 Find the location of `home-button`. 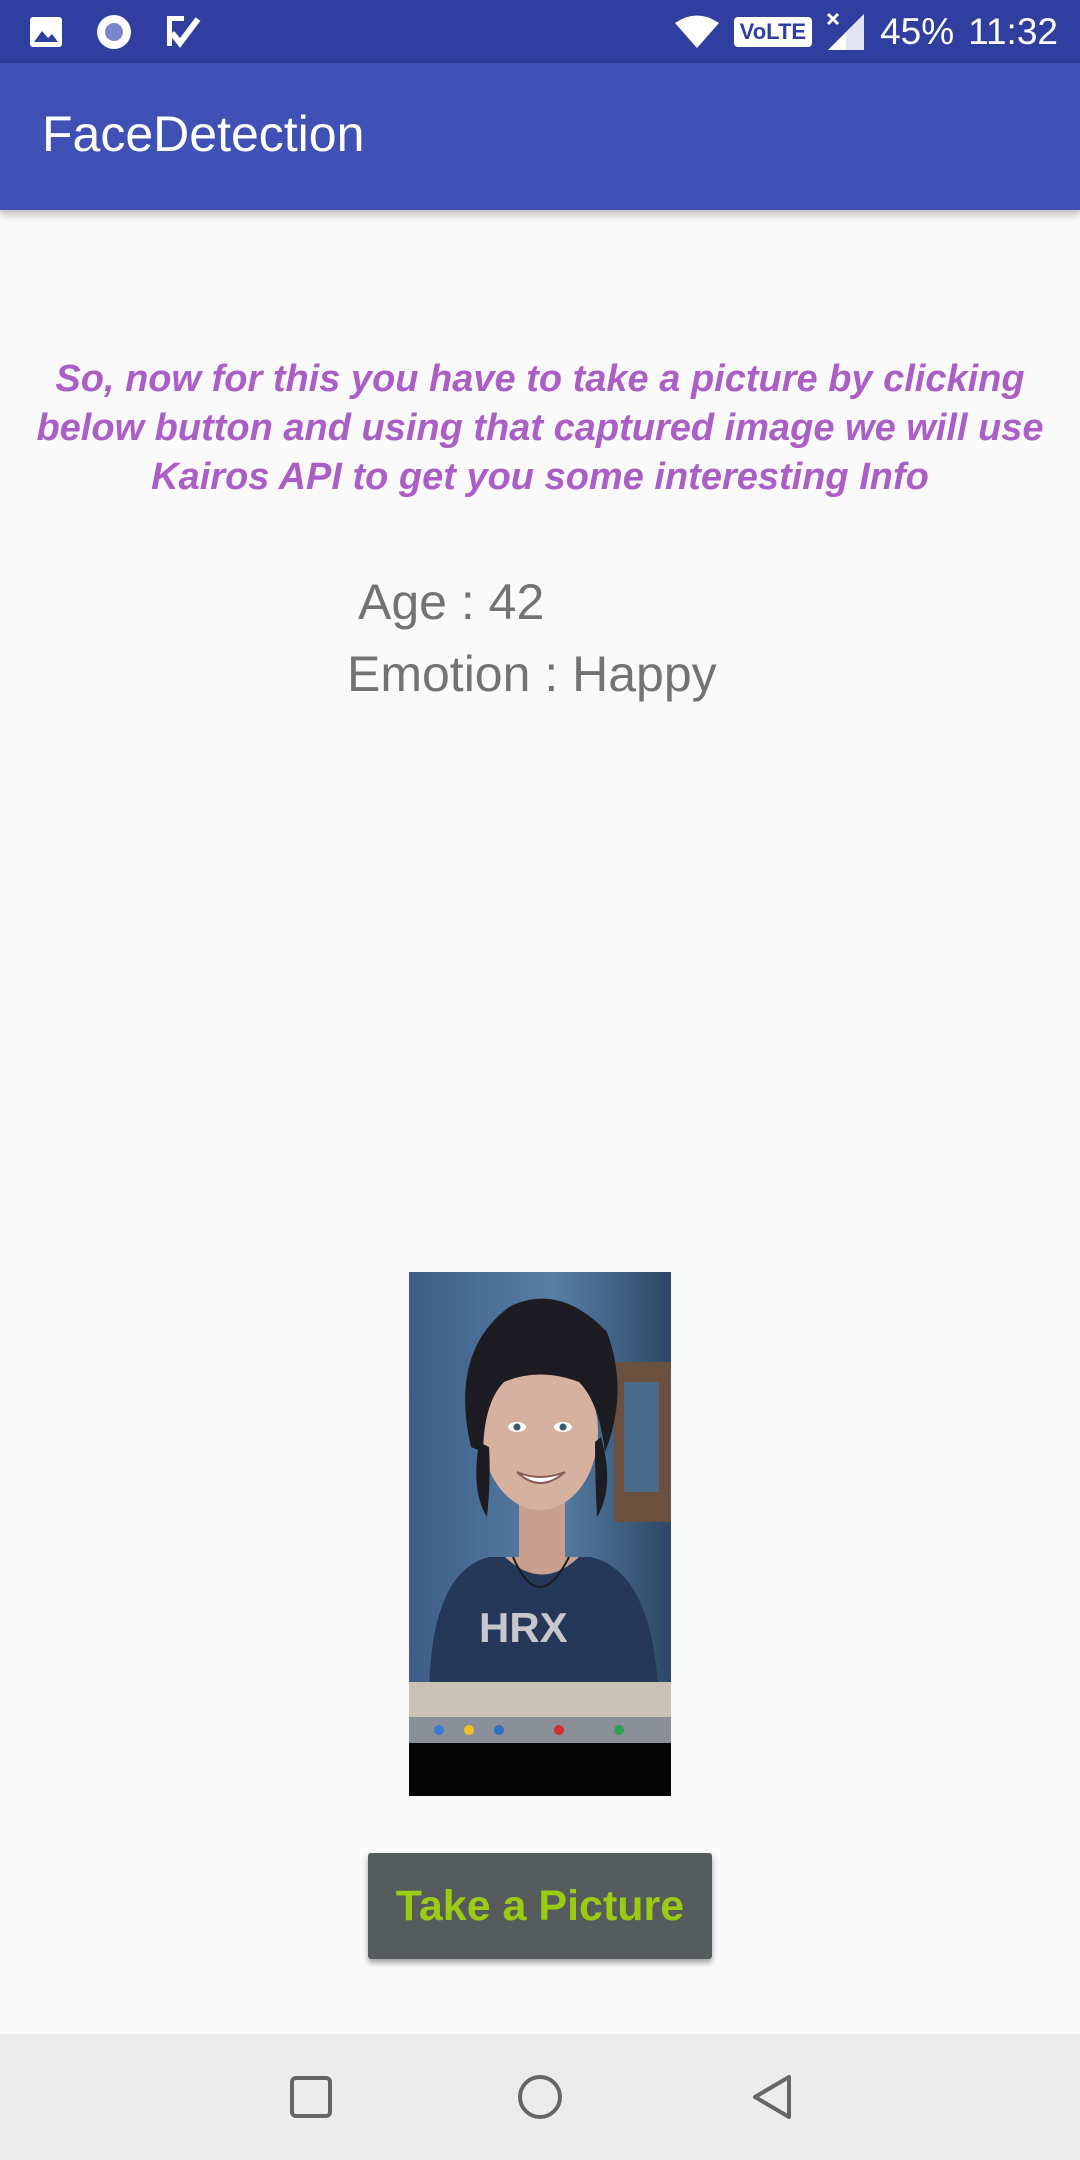

home-button is located at coordinates (540, 2097).